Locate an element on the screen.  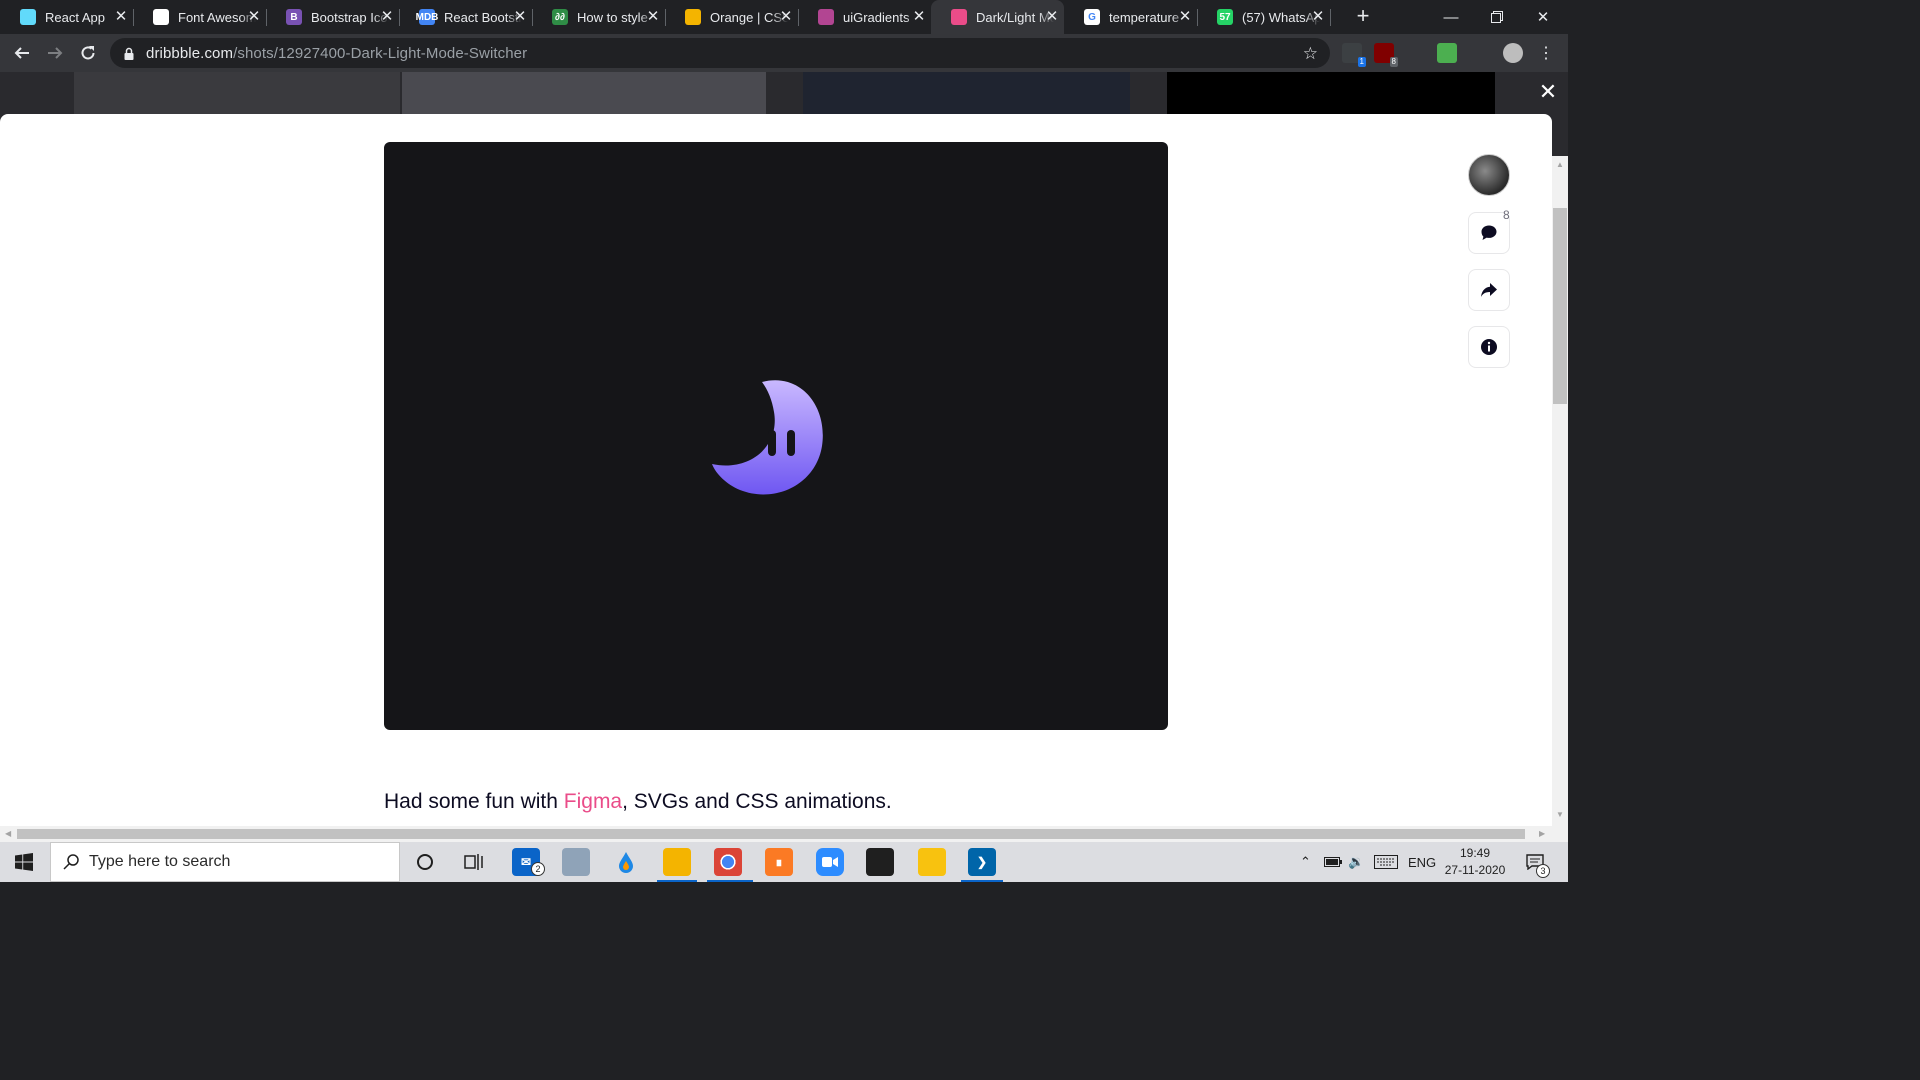
minimize-button: — is located at coordinates (1451, 17).